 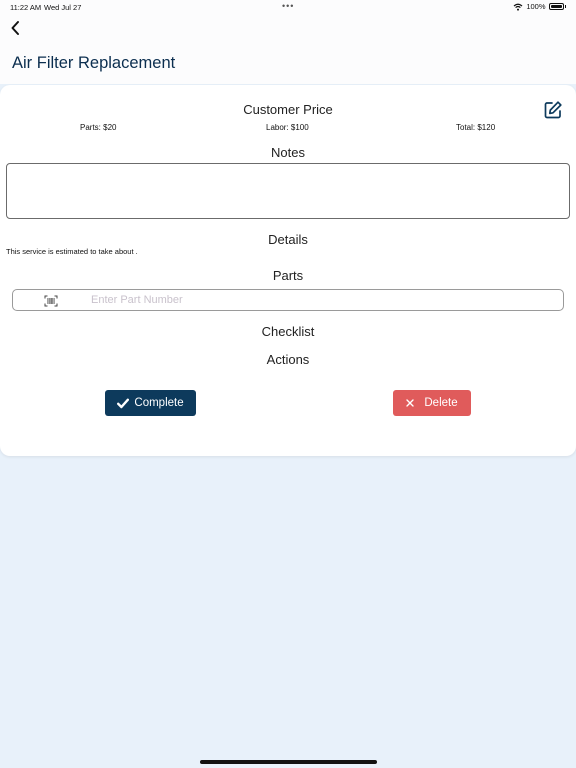 I want to click on back-button, so click(x=16, y=28).